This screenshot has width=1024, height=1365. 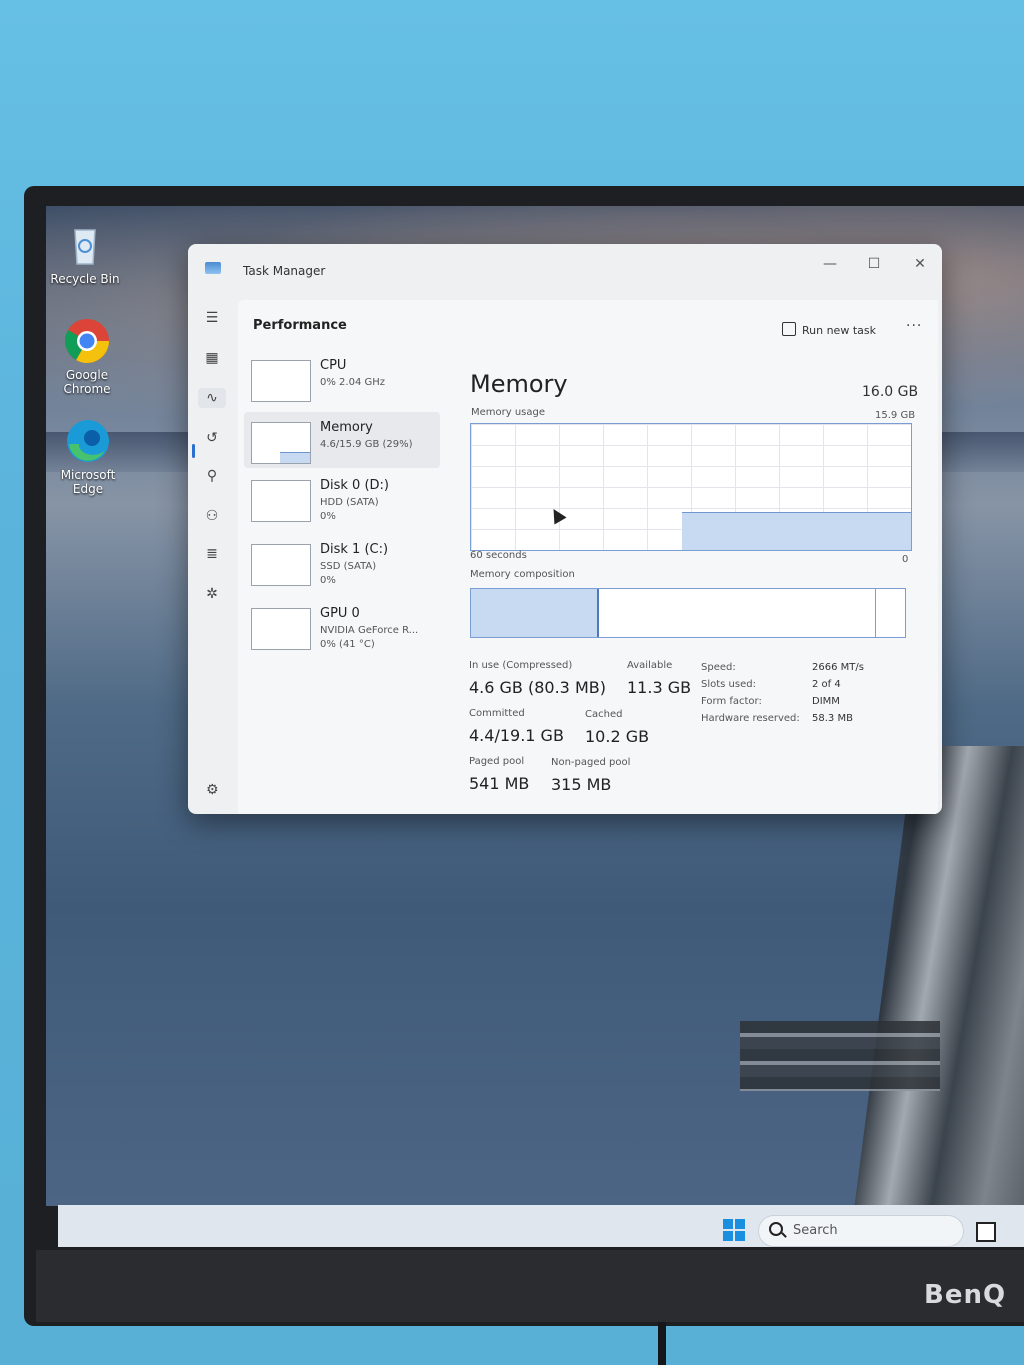 I want to click on settings-gear-icon: ⚙, so click(x=212, y=790).